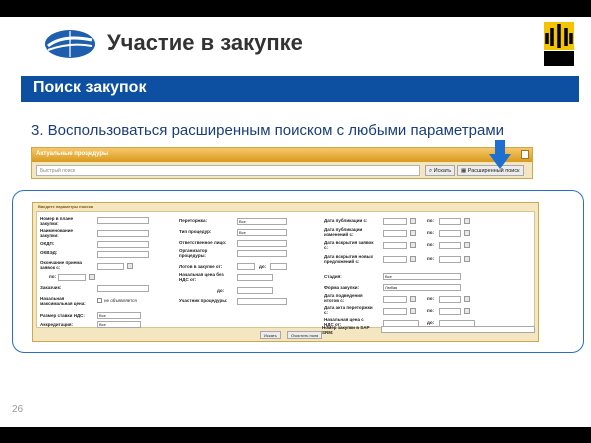 This screenshot has height=443, width=591. What do you see at coordinates (430, 232) in the screenshot?
I see `change-date-to-label: по:` at bounding box center [430, 232].